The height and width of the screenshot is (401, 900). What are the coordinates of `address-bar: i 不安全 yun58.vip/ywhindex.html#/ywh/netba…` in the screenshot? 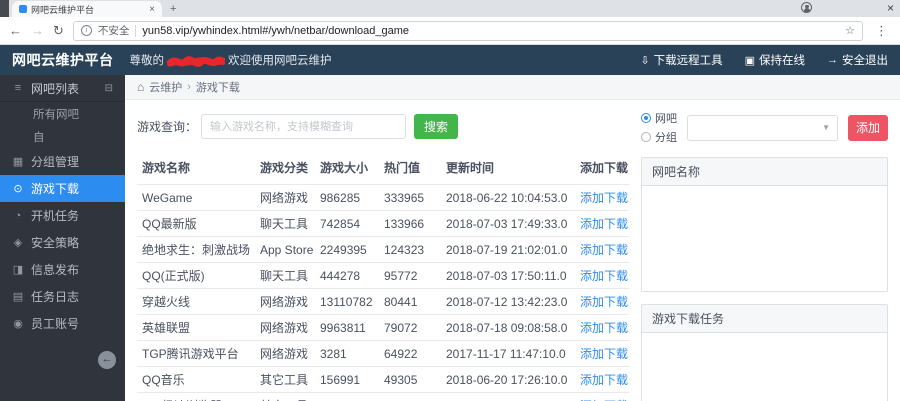 It's located at (467, 30).